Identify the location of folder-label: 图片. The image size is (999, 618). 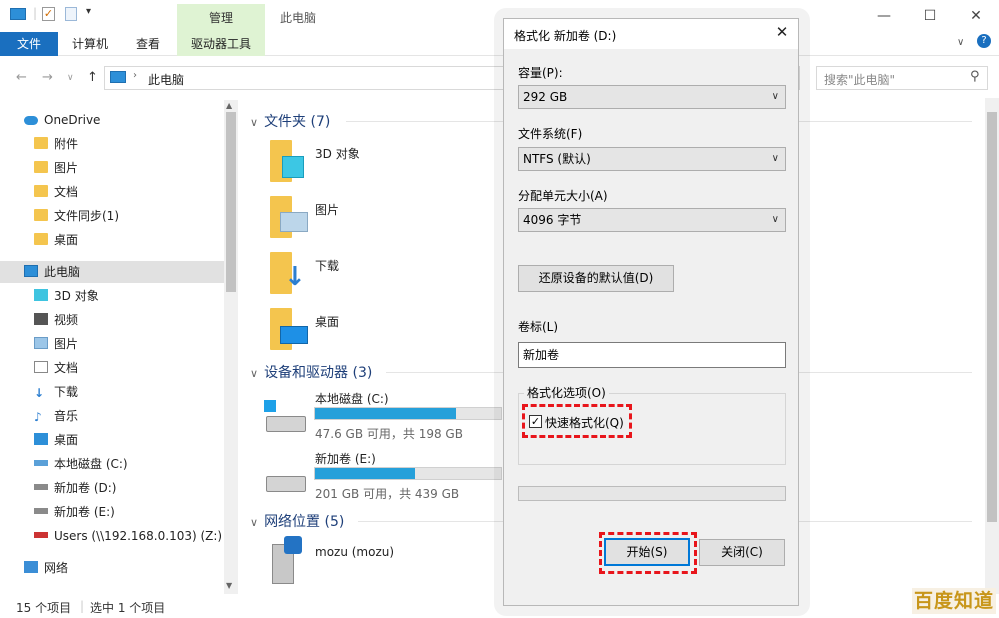
(327, 209).